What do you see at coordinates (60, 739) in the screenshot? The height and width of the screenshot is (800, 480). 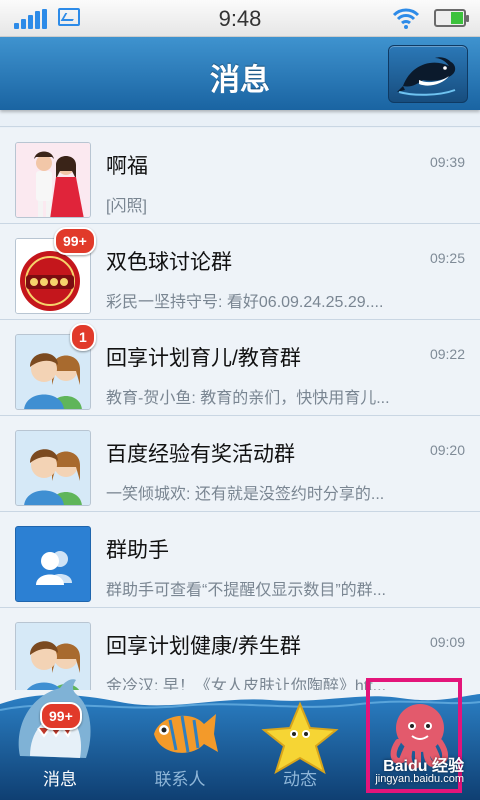 I see `tab-messages: 99+ 消息` at bounding box center [60, 739].